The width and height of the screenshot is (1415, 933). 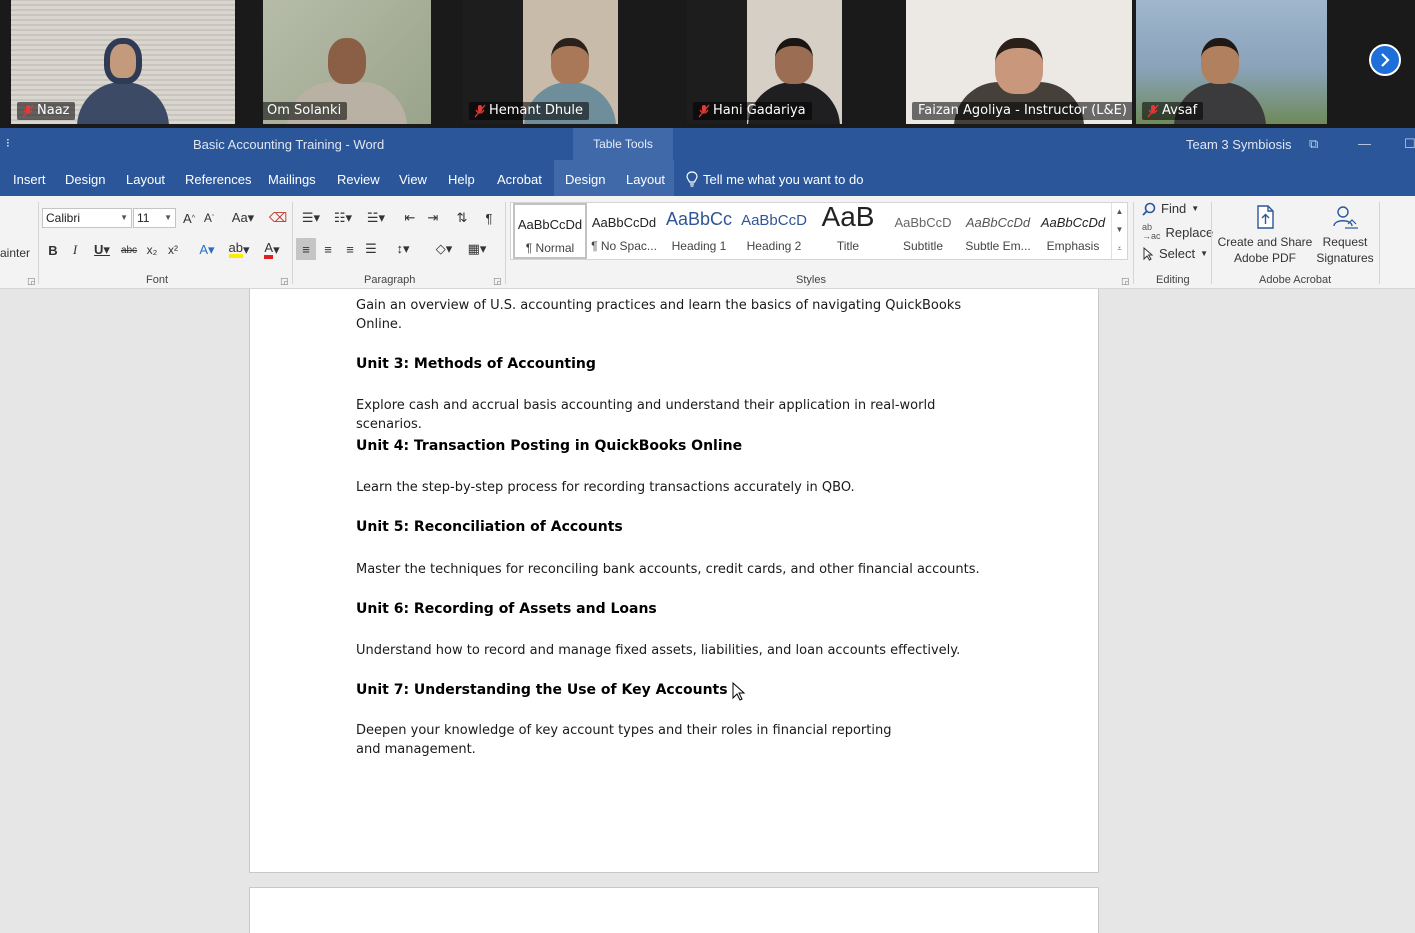 I want to click on tab-table-design: Design, so click(x=585, y=179).